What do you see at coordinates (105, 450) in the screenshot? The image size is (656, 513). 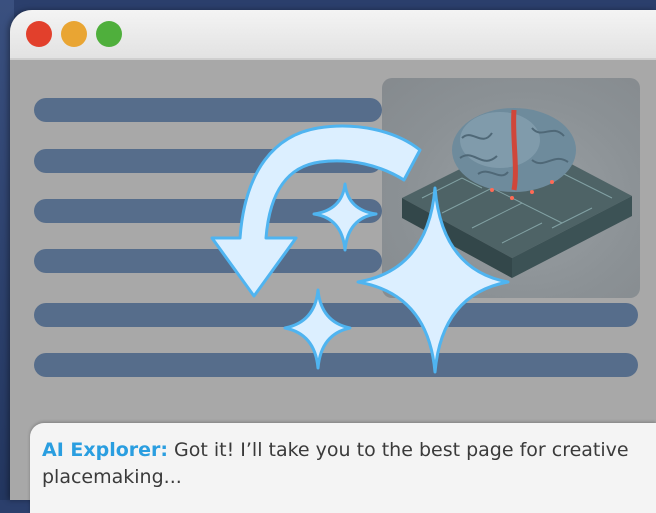 I see `chat-speaker-label: AI Explorer:` at bounding box center [105, 450].